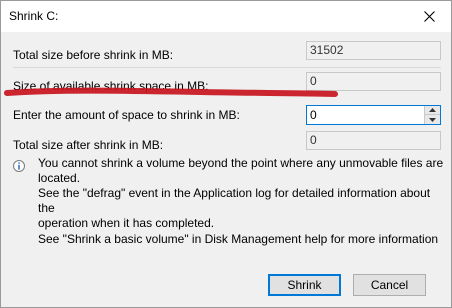 The width and height of the screenshot is (452, 308). Describe the element at coordinates (365, 115) in the screenshot. I see `shrink-amount-input` at that location.